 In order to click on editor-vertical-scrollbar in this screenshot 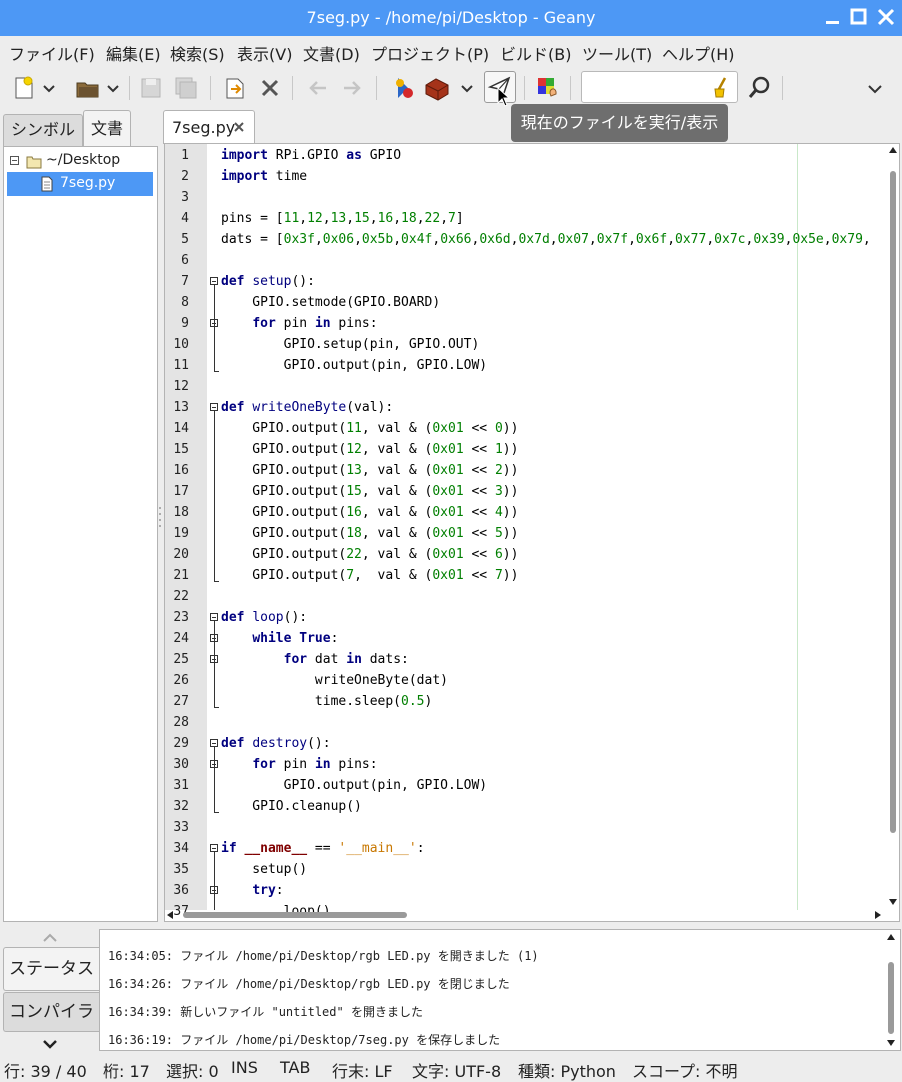, I will do `click(893, 526)`.